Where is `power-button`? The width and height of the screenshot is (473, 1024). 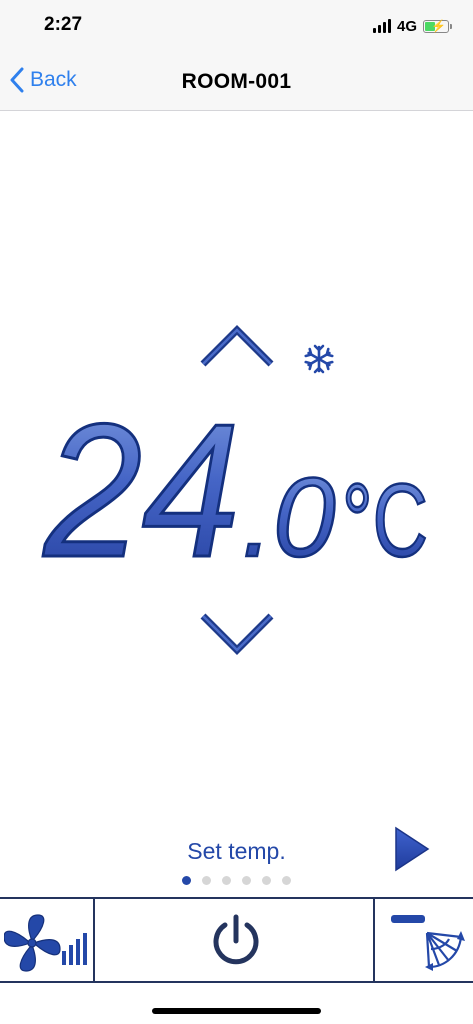 power-button is located at coordinates (236, 941).